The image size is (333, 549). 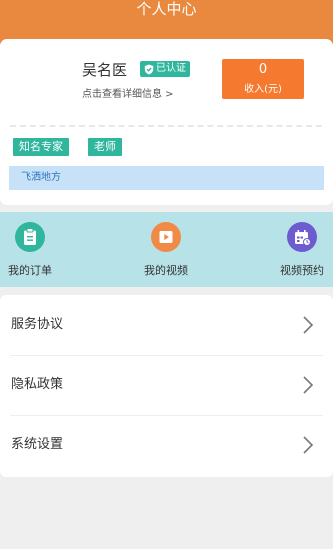 What do you see at coordinates (263, 79) in the screenshot?
I see `income-box: 0 收入(元)` at bounding box center [263, 79].